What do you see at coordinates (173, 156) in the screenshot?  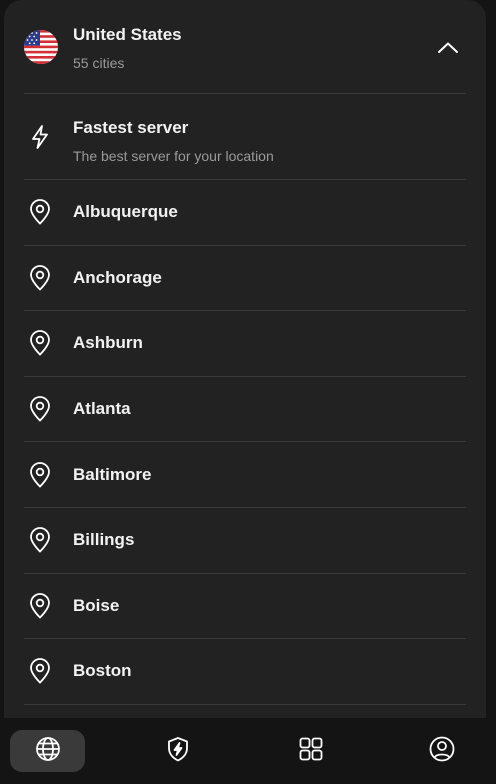 I see `fastest-server-description: The best server for your location` at bounding box center [173, 156].